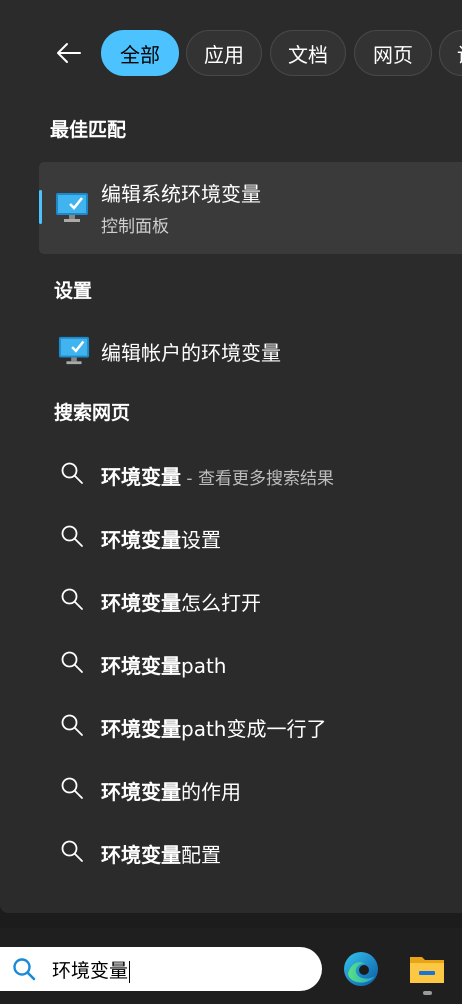  I want to click on best-match-title: 编辑系统环境变量, so click(181, 194).